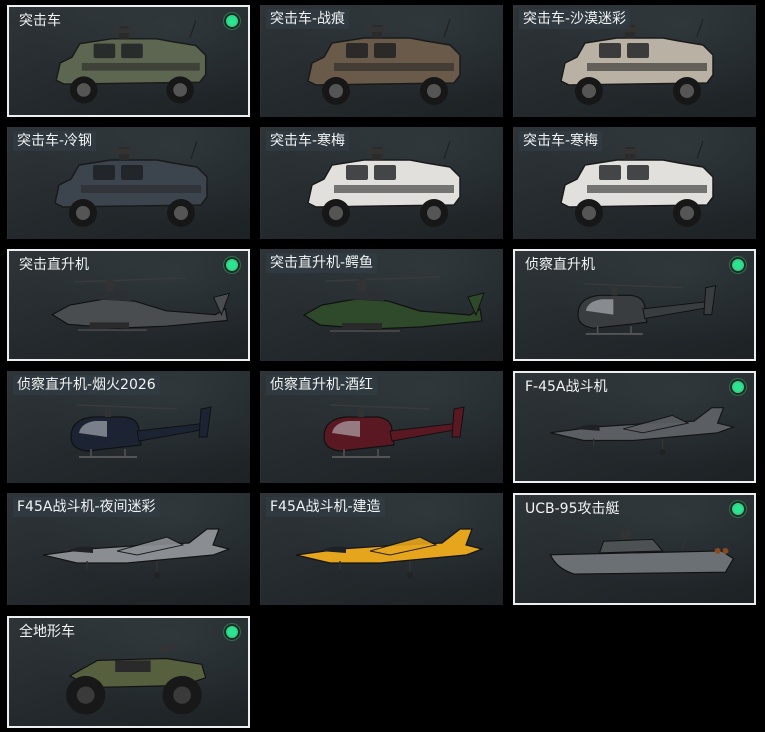 This screenshot has width=765, height=732. What do you see at coordinates (322, 385) in the screenshot?
I see `vehicle-name: 侦察直升机-酒红` at bounding box center [322, 385].